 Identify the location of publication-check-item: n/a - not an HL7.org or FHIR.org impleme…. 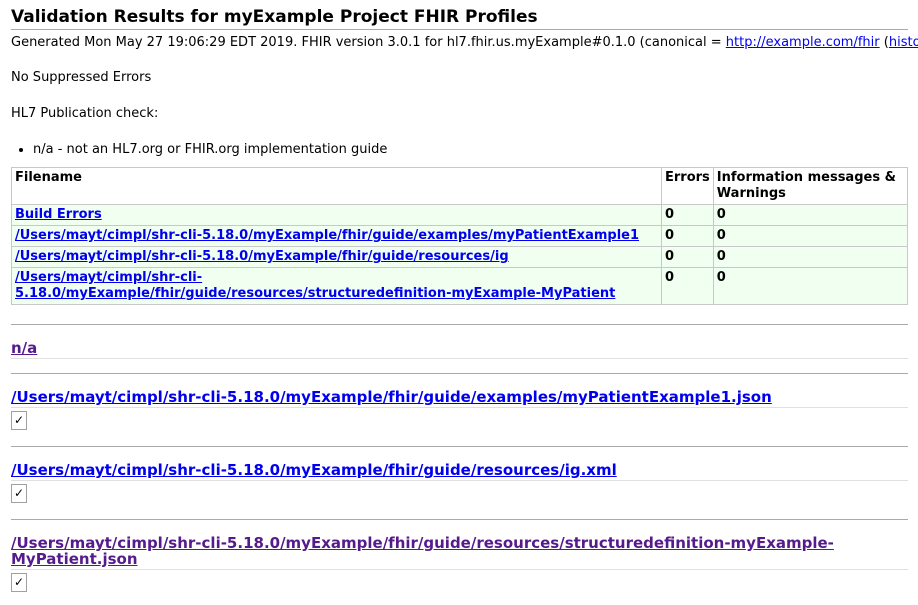
(210, 149).